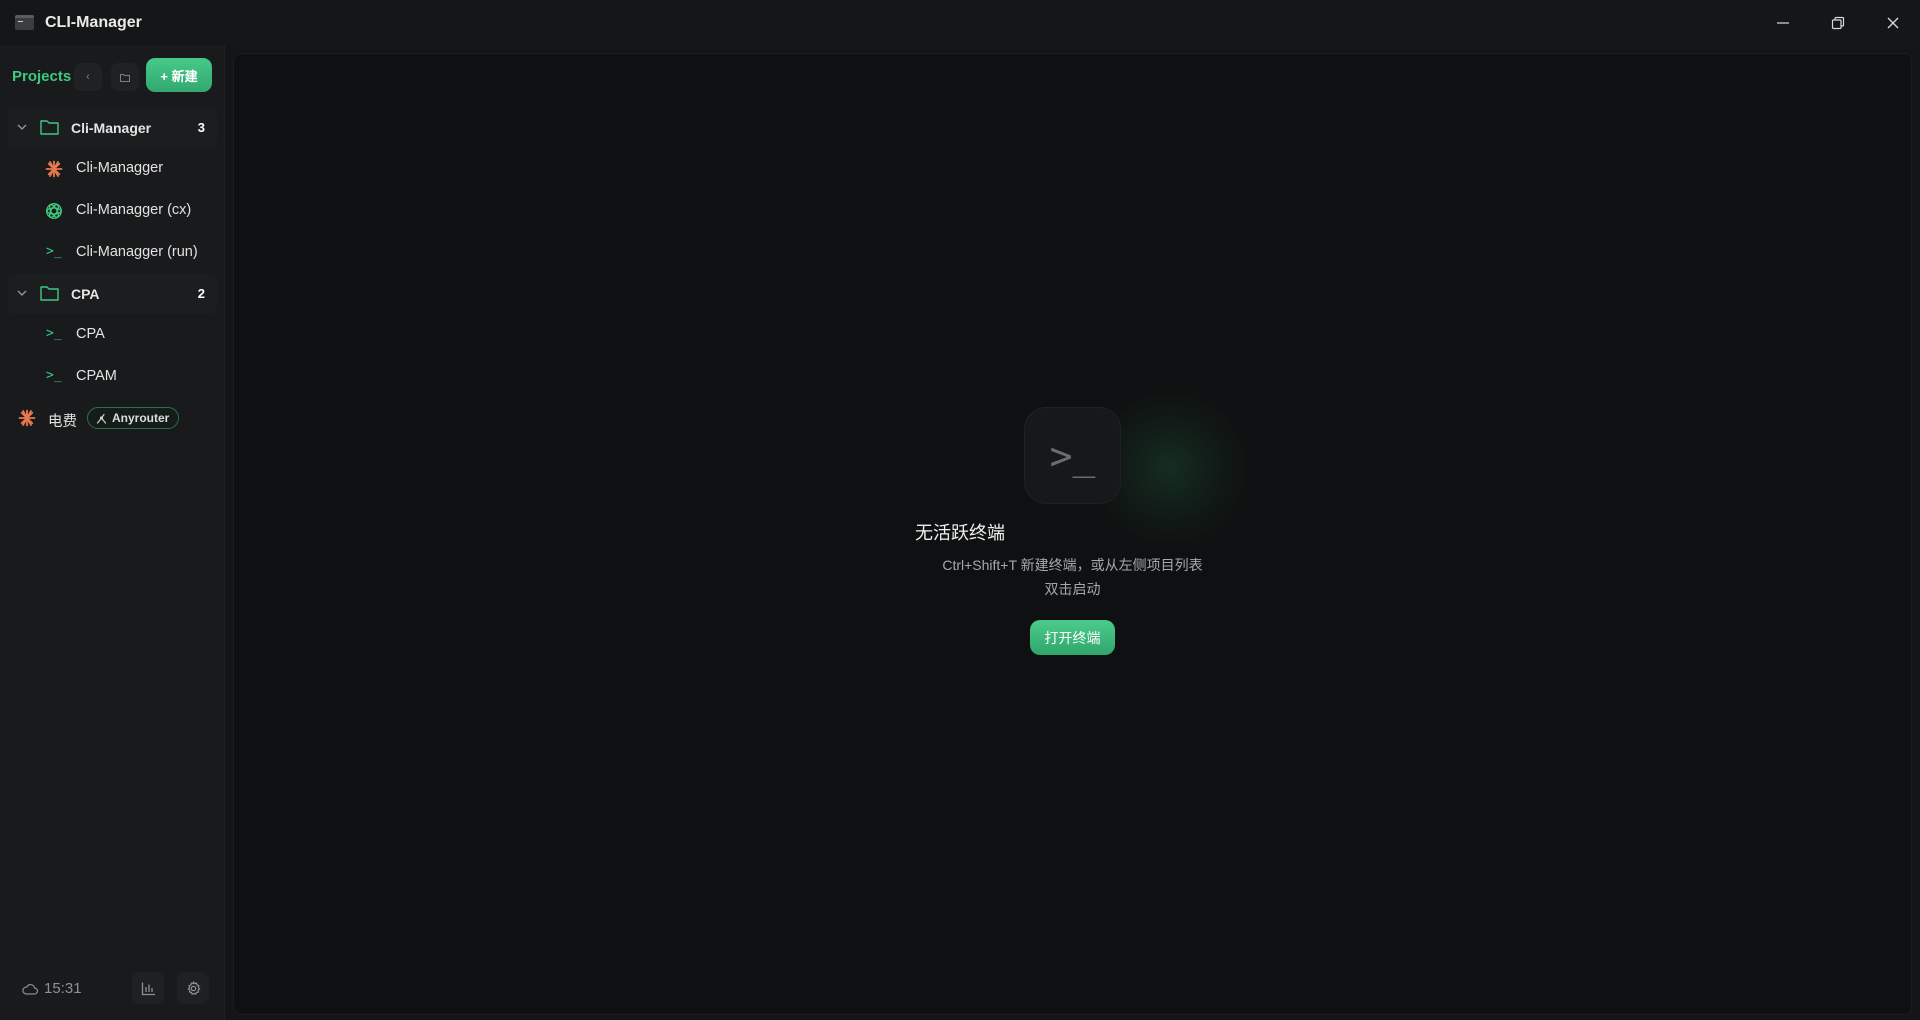 The width and height of the screenshot is (1920, 1020). Describe the element at coordinates (93, 22) in the screenshot. I see `app-title: CLI-Manager` at that location.